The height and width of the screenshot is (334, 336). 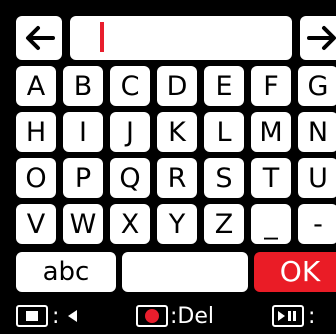 What do you see at coordinates (224, 224) in the screenshot?
I see `key-z: Z` at bounding box center [224, 224].